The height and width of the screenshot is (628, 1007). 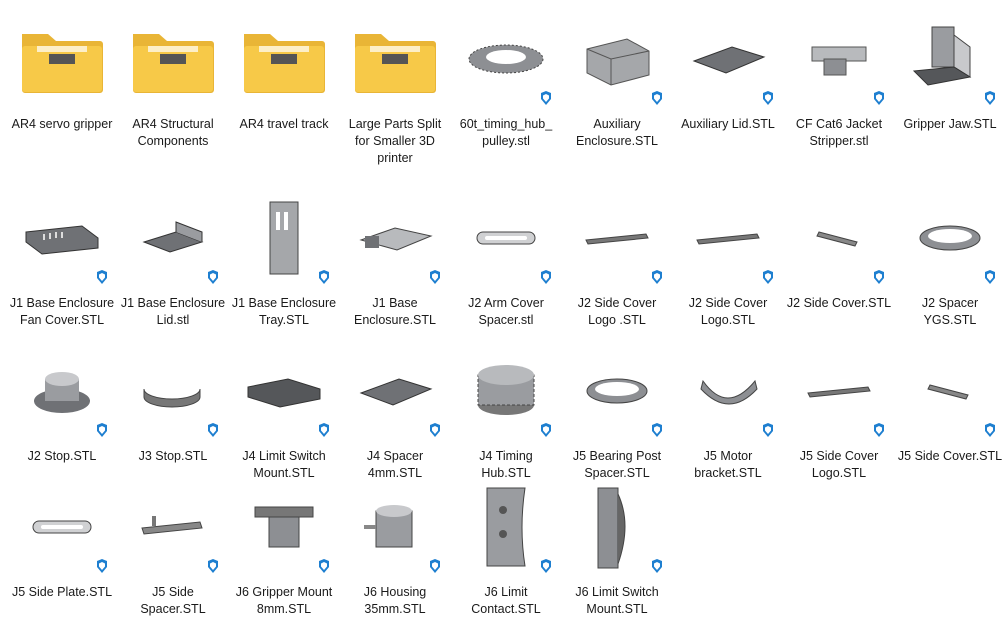 I want to click on stop-small-icon, so click(x=173, y=393).